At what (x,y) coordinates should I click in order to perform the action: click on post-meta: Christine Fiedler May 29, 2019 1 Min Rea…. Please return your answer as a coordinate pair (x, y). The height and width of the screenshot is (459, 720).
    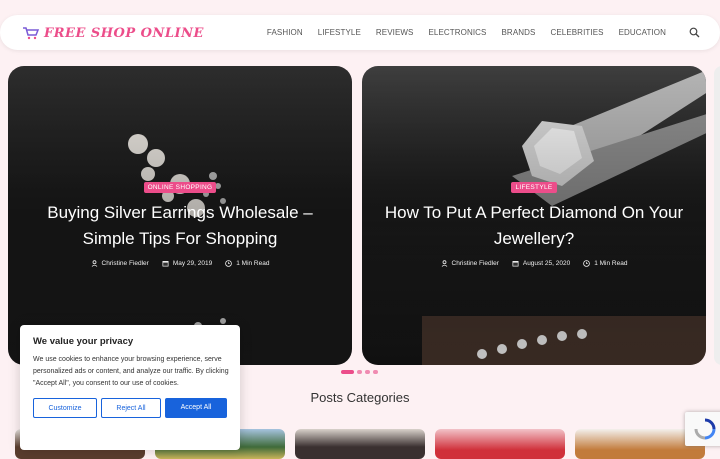
    Looking at the image, I should click on (180, 263).